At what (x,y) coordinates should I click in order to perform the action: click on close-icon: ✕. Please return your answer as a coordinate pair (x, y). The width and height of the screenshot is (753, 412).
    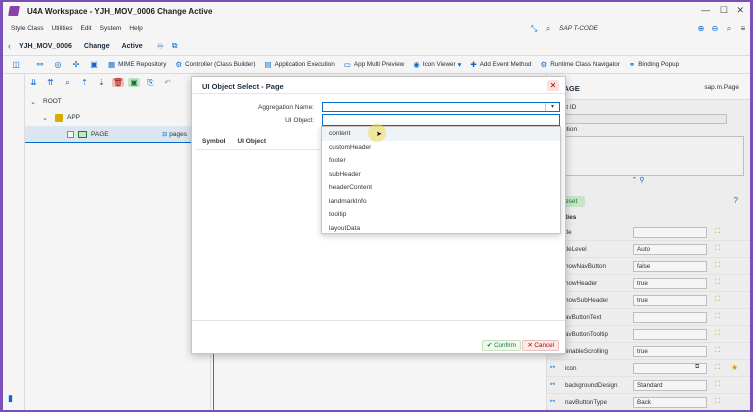
    Looking at the image, I should click on (553, 85).